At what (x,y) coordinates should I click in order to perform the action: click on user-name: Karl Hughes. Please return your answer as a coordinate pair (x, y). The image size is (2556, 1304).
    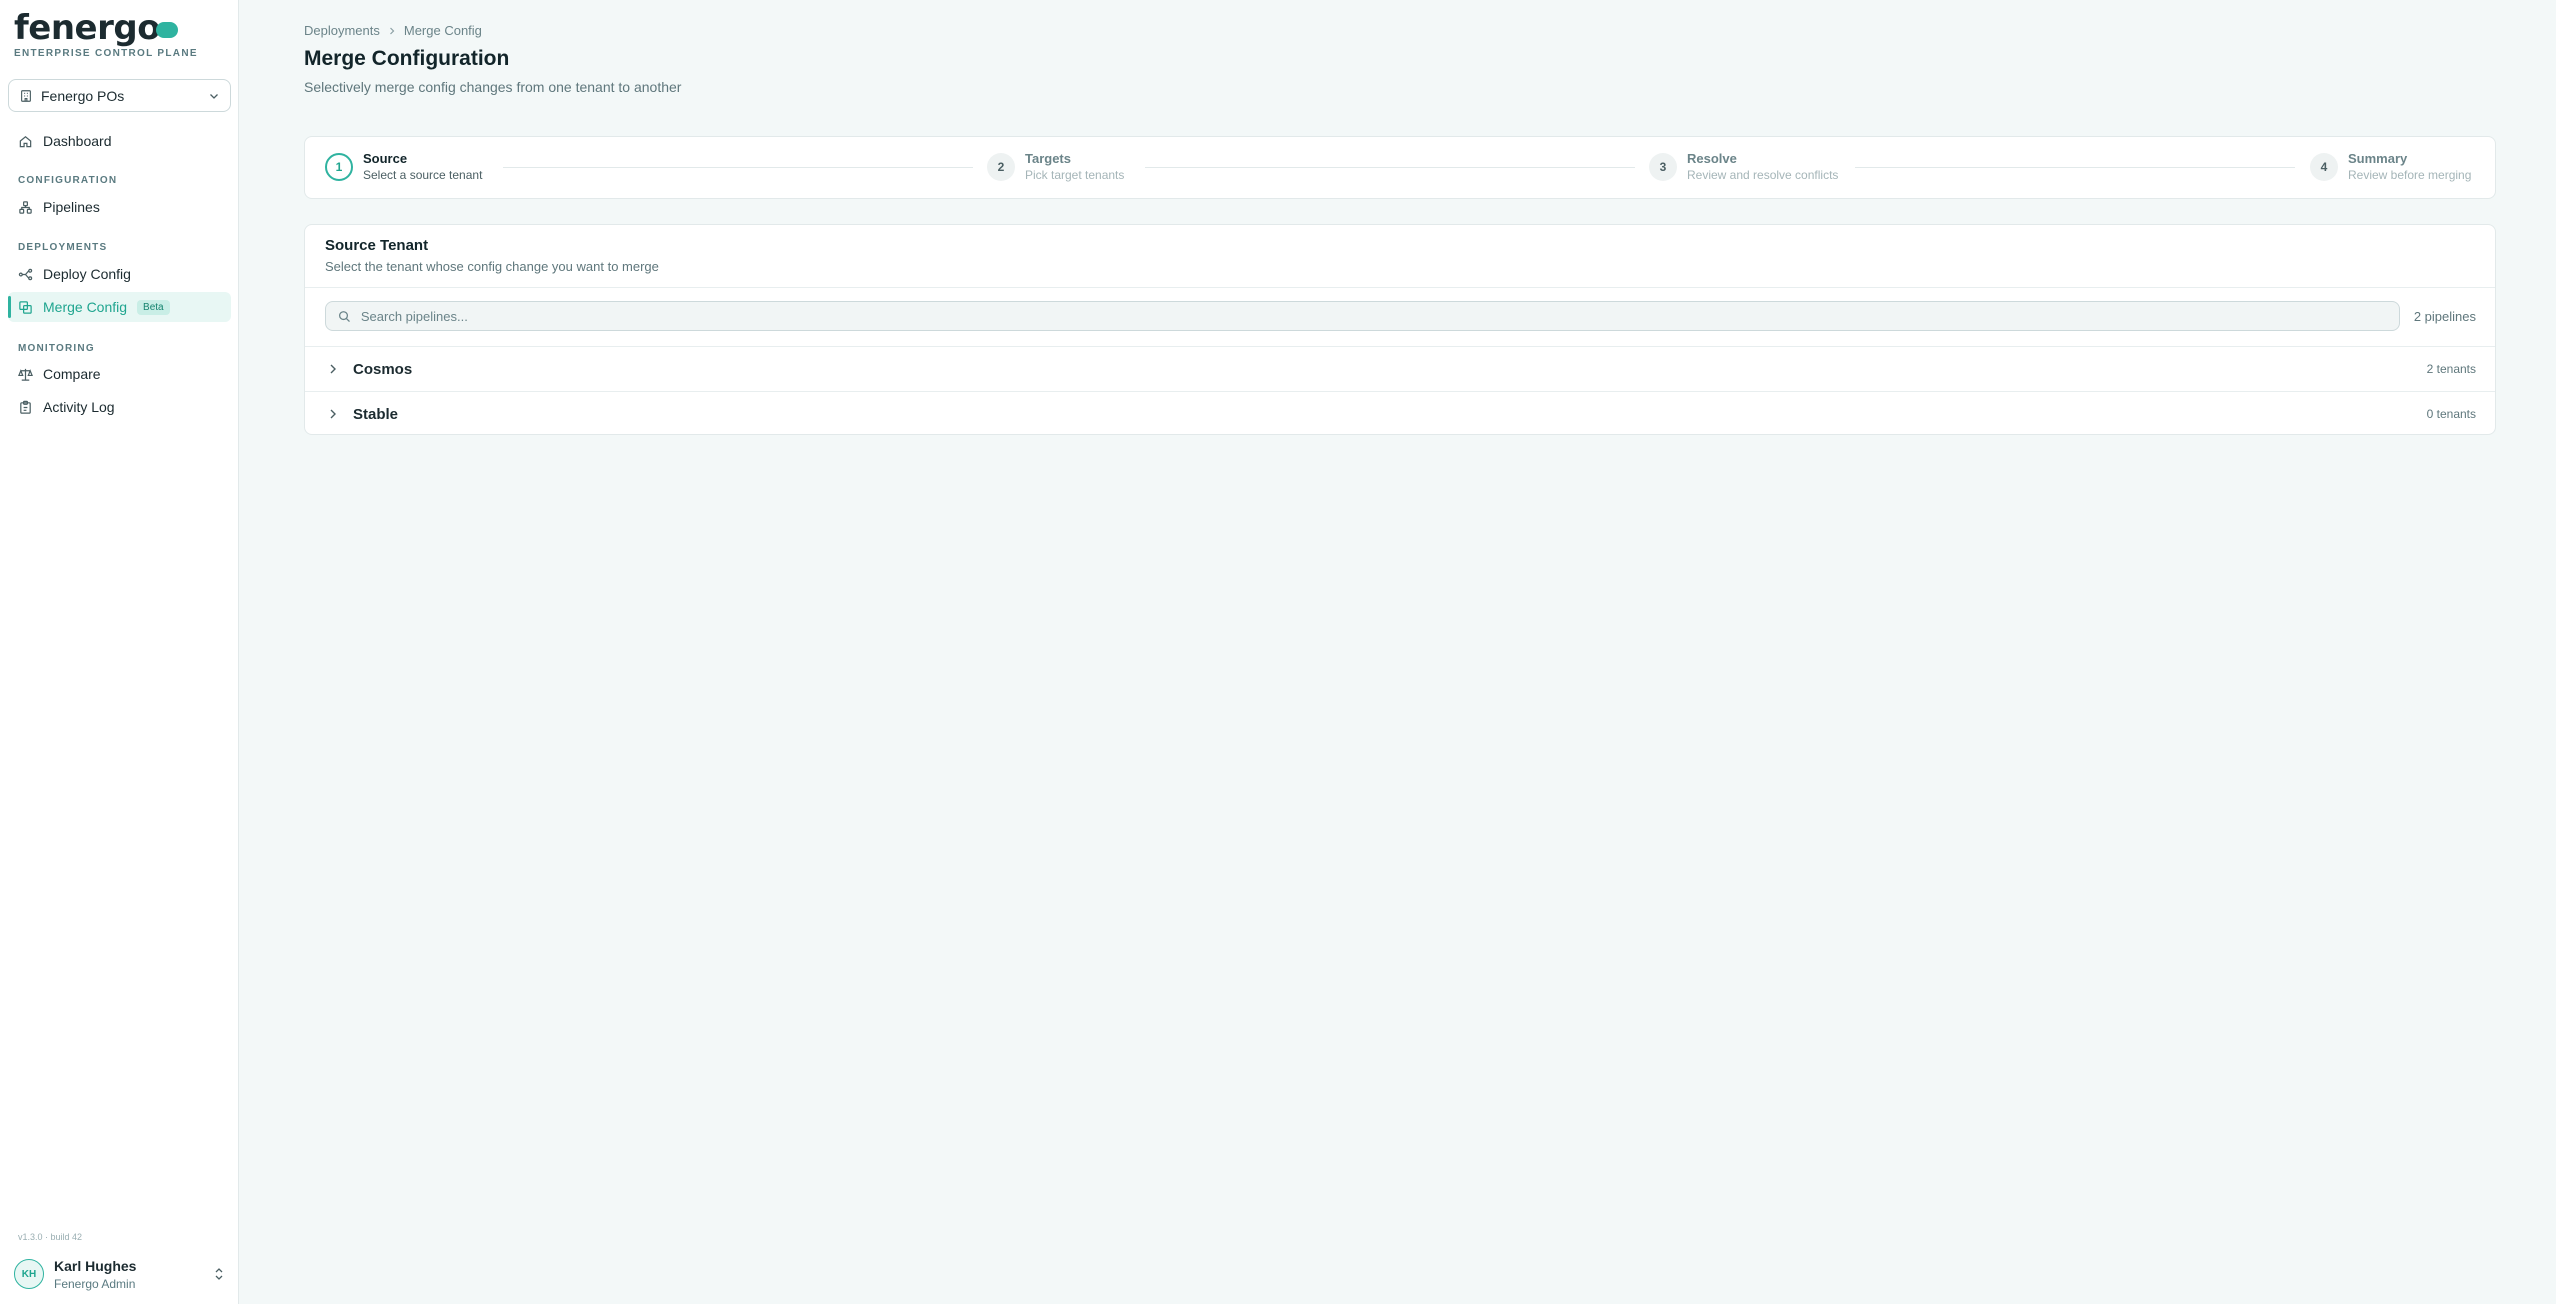
    Looking at the image, I should click on (95, 1265).